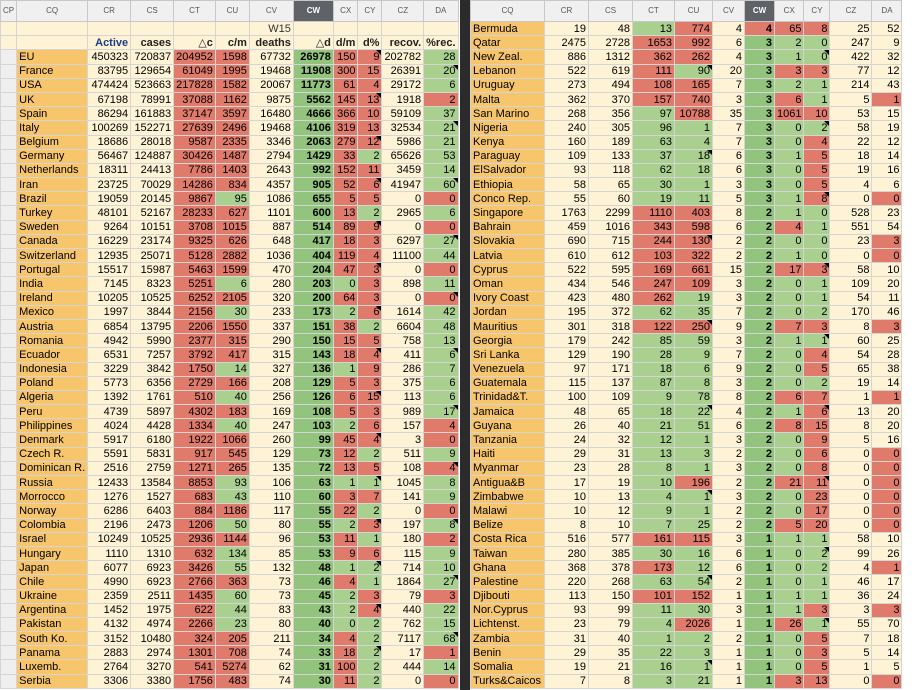  I want to click on data-cell: 3844, so click(152, 312).